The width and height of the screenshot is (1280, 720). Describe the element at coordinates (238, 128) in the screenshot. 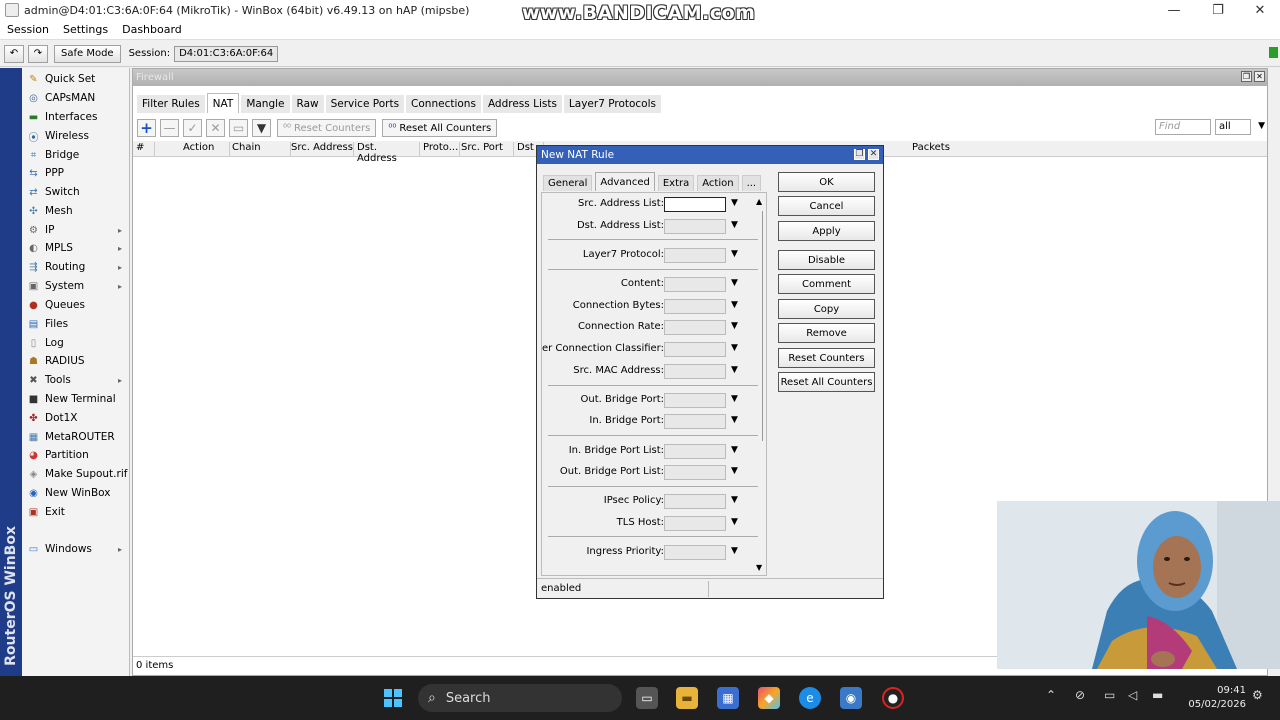

I see `comment-rule-icon: ▭` at that location.